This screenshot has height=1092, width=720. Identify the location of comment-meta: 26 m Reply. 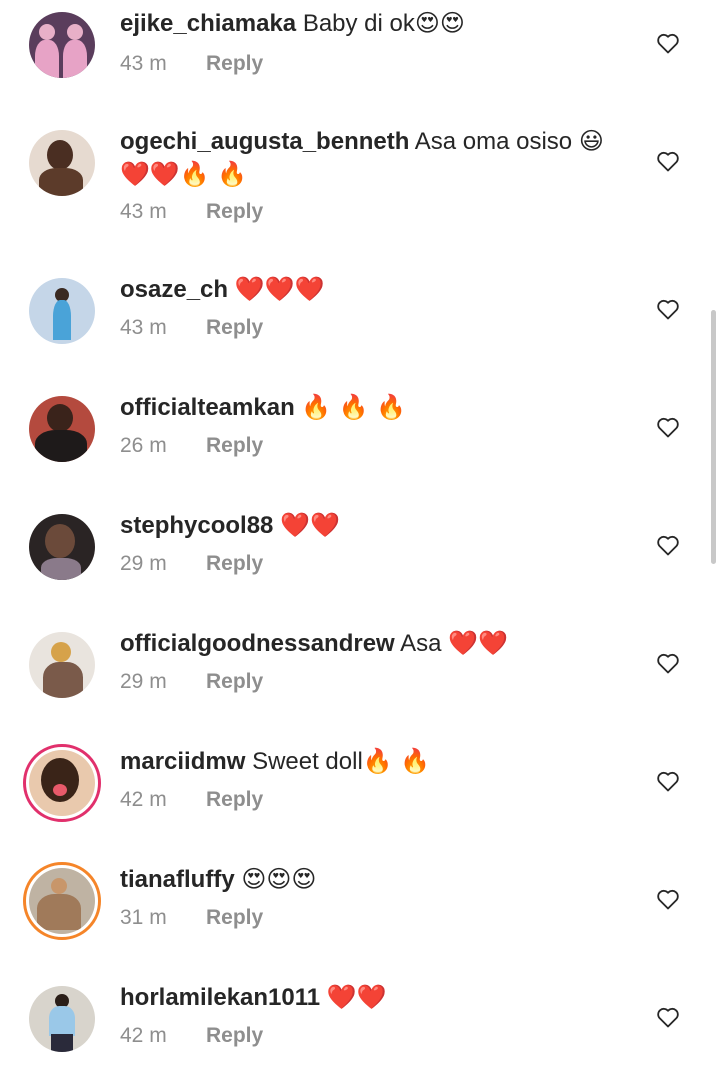
(191, 446).